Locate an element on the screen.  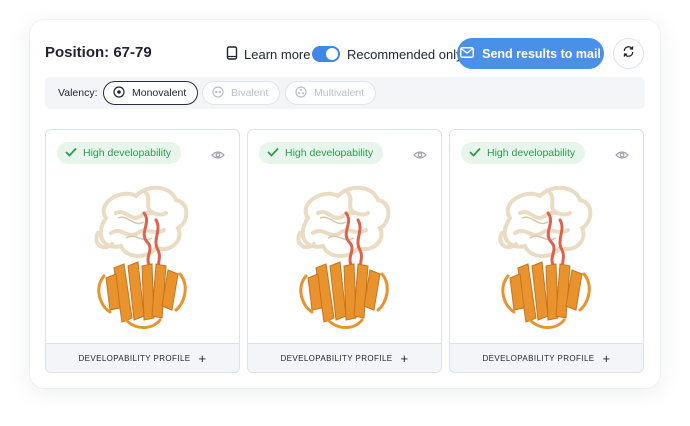
learn-more-label: Learn more is located at coordinates (277, 54).